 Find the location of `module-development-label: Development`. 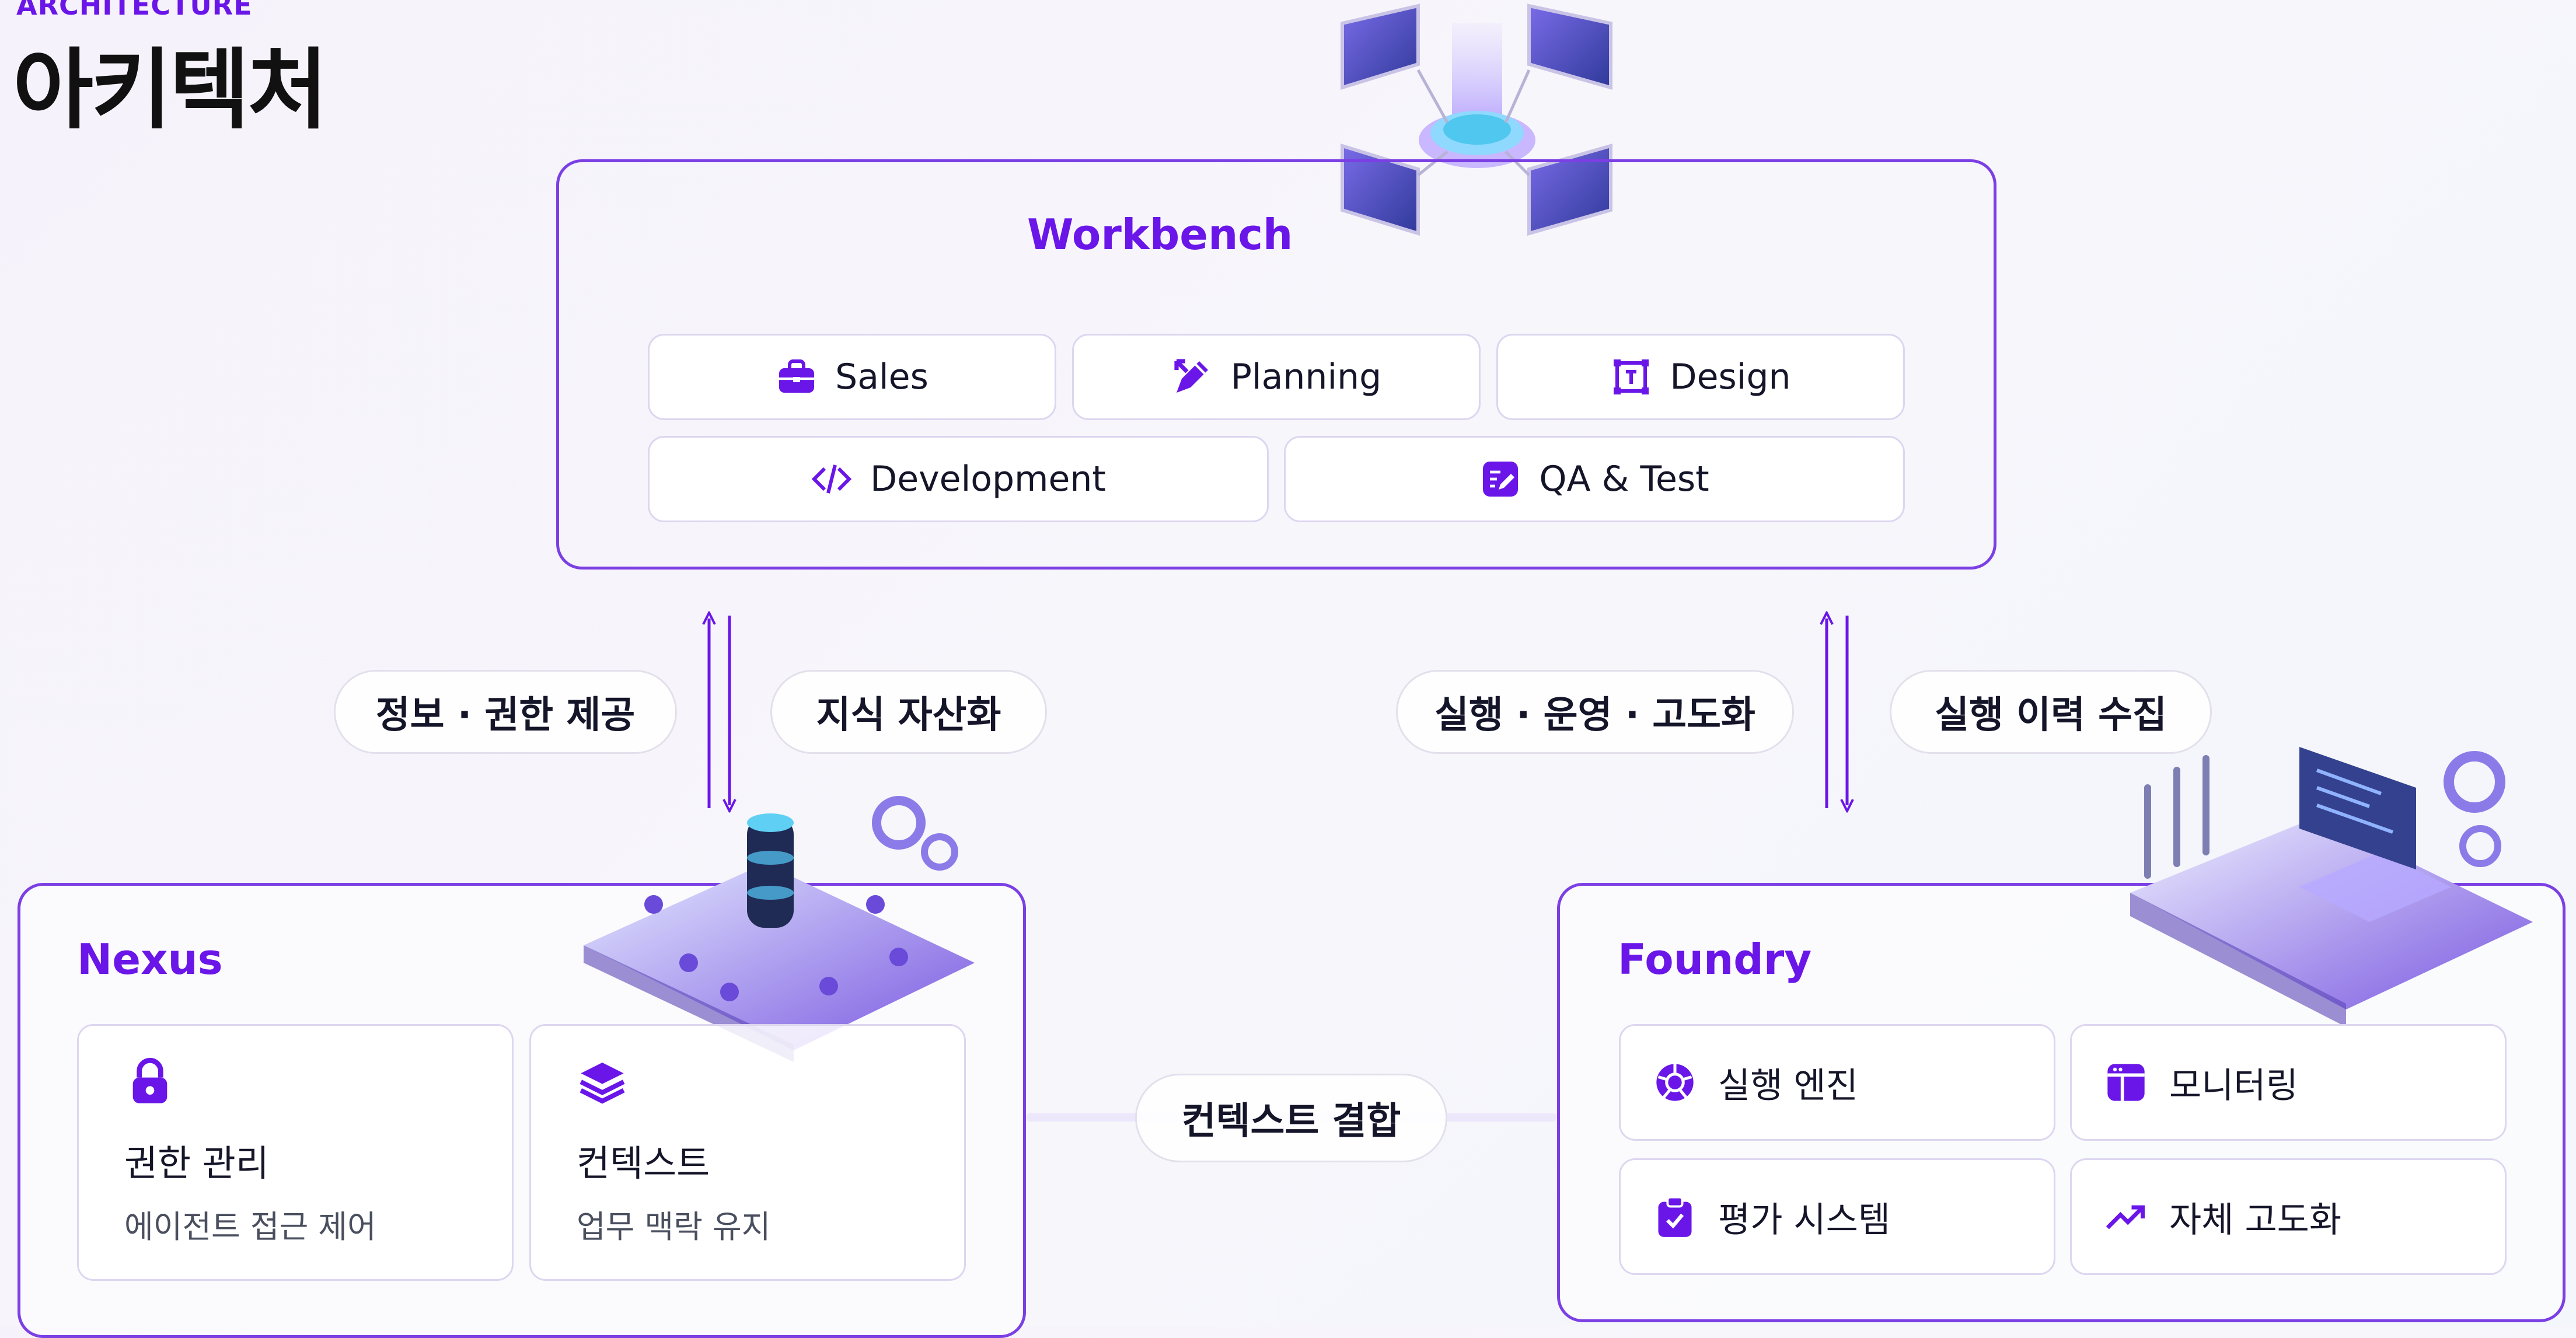

module-development-label: Development is located at coordinates (988, 479).